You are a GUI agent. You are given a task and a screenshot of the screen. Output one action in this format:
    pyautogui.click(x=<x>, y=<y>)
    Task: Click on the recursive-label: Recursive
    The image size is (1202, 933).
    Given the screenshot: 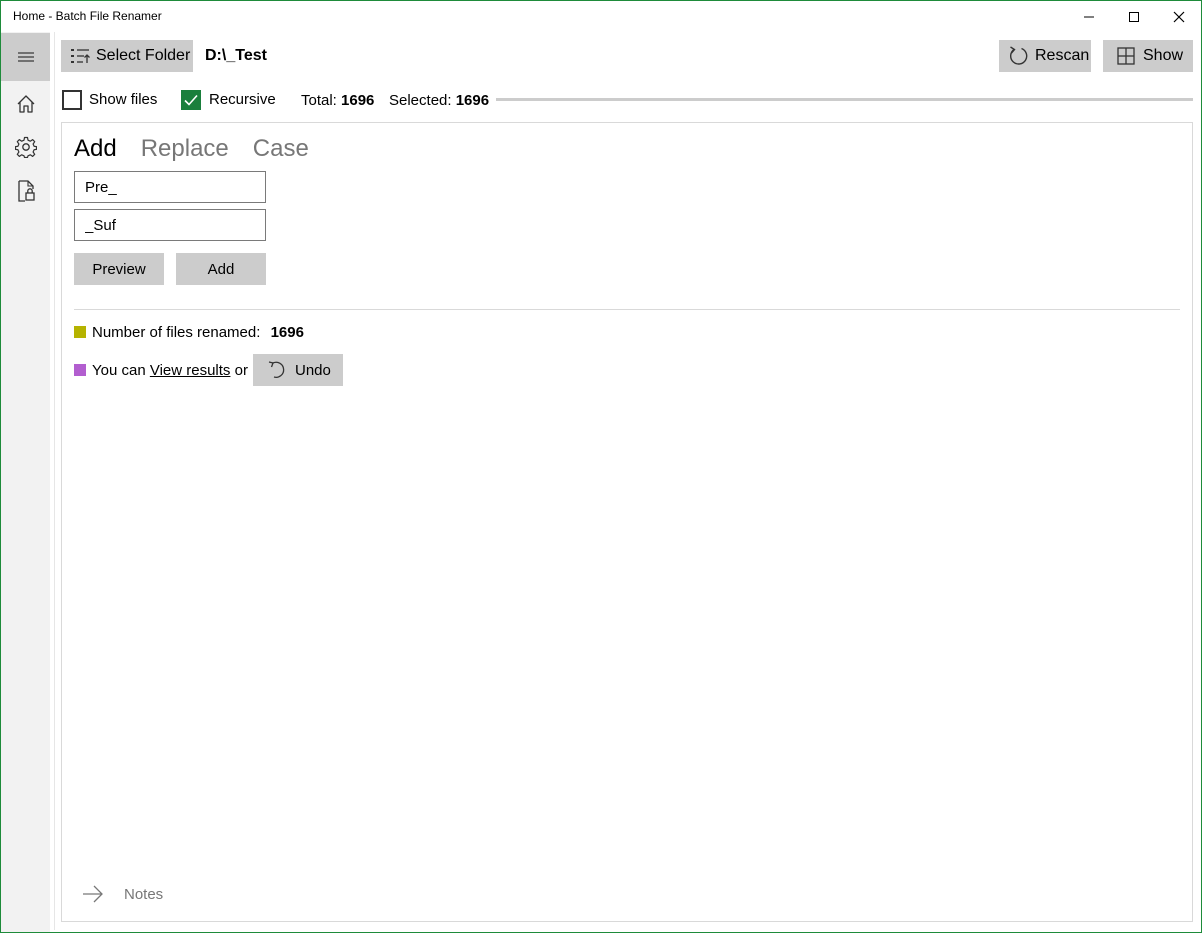 What is the action you would take?
    pyautogui.click(x=242, y=99)
    